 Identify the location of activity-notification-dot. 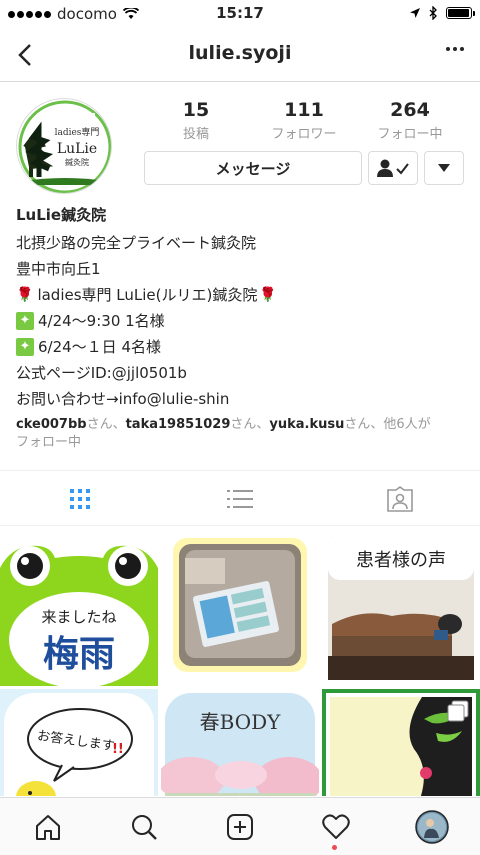
(334, 847).